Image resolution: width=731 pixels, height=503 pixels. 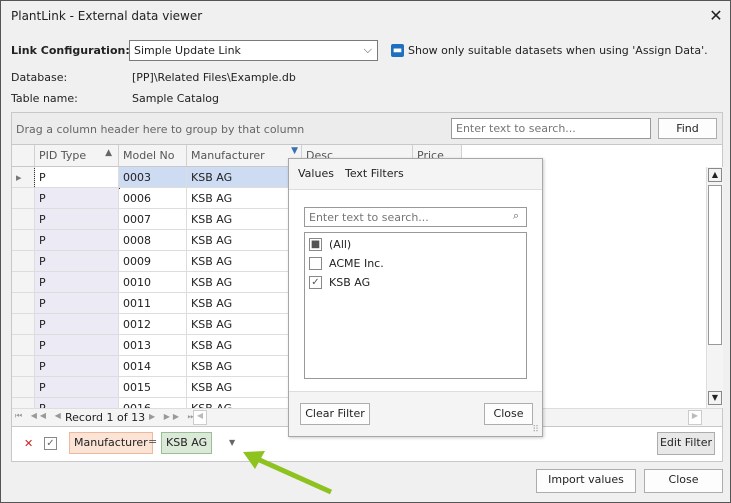 I want to click on suitable-checkbox: ▬, so click(x=397, y=50).